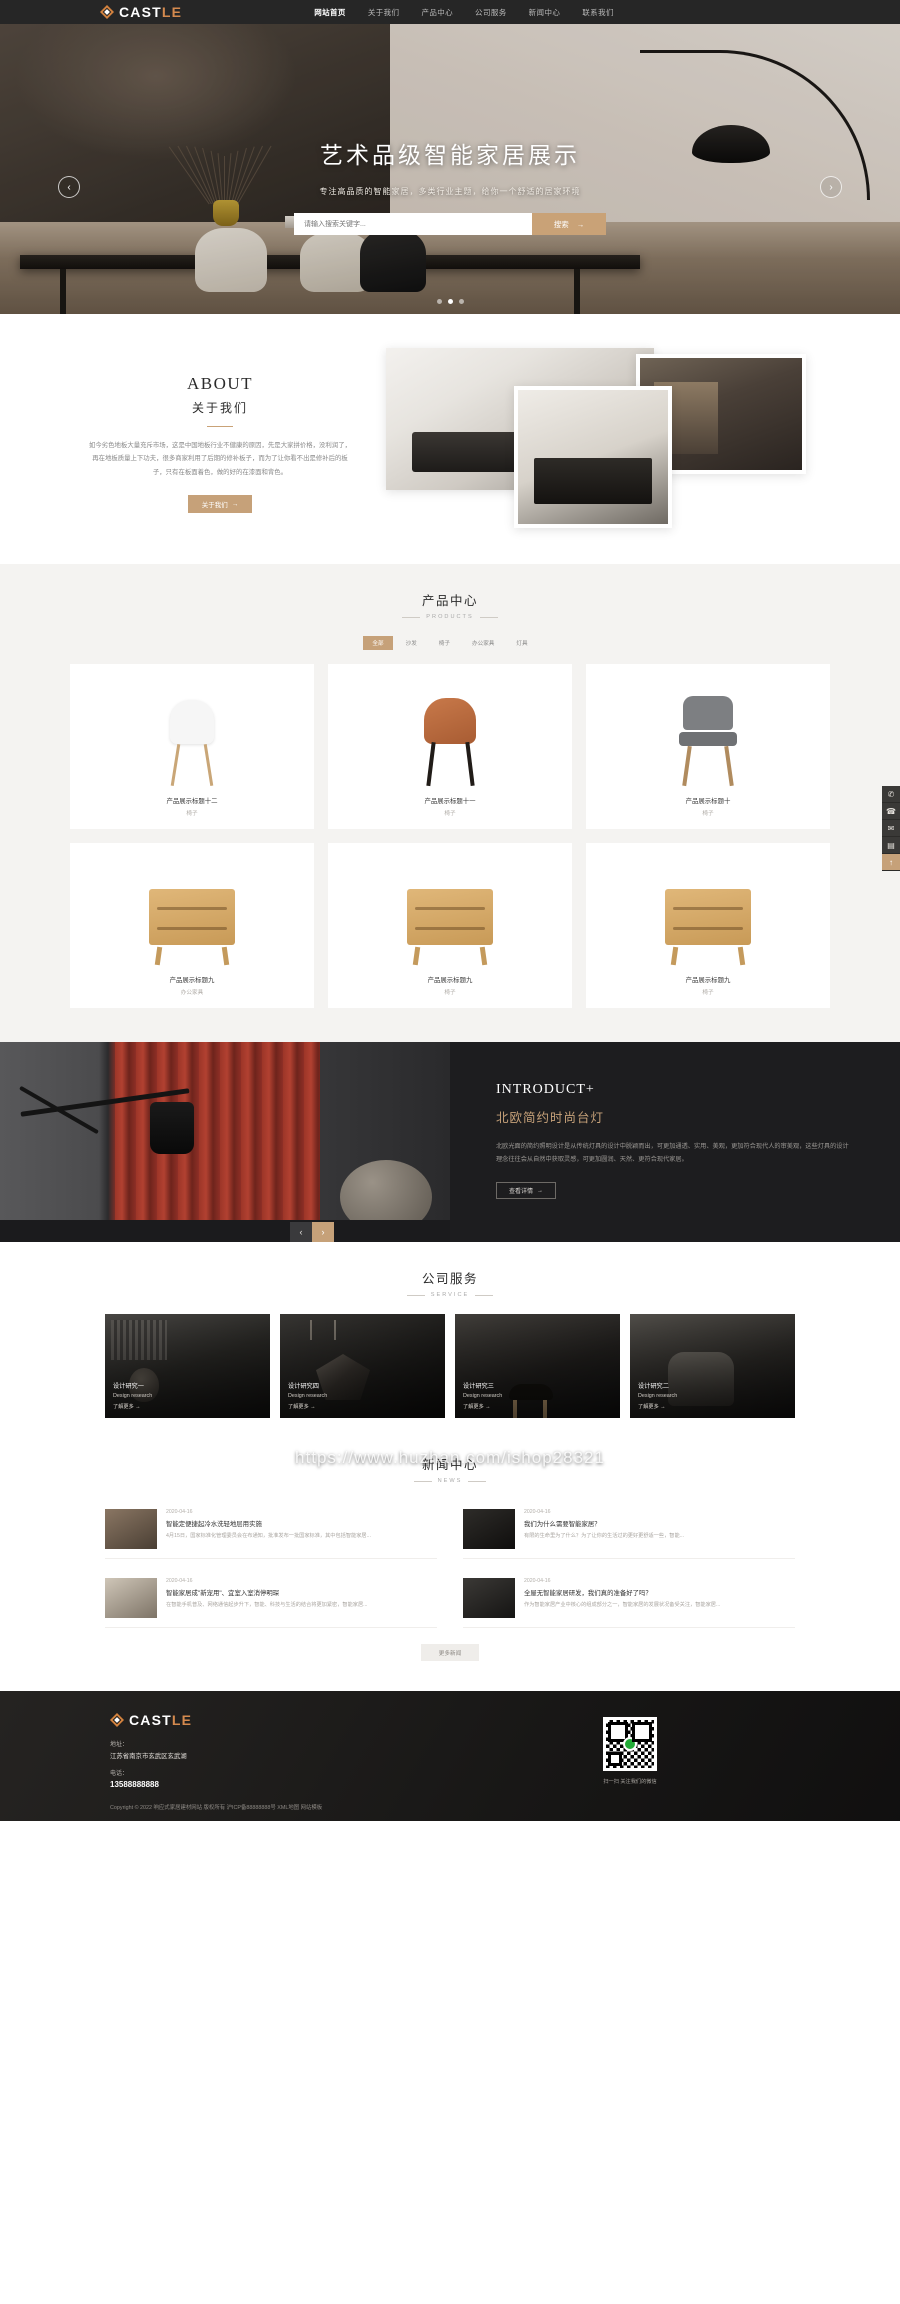 This screenshot has width=900, height=2304. Describe the element at coordinates (192, 740) in the screenshot. I see `chair-white-icon` at that location.